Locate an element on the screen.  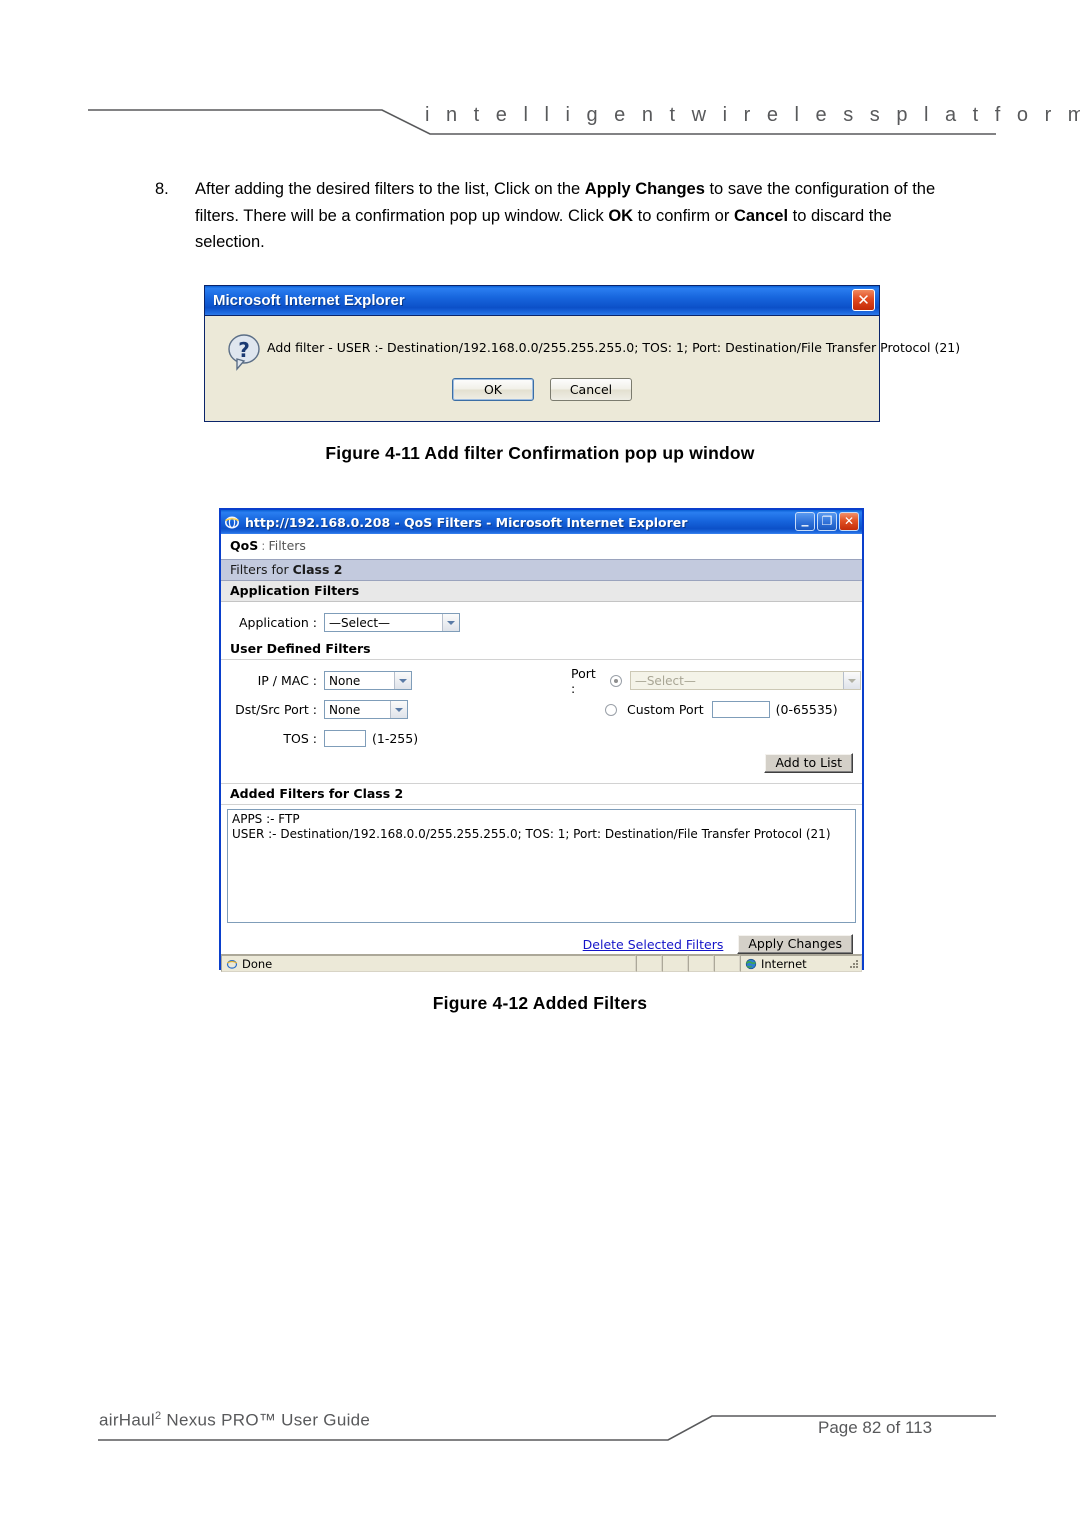
status-text-pane: Done is located at coordinates (428, 963).